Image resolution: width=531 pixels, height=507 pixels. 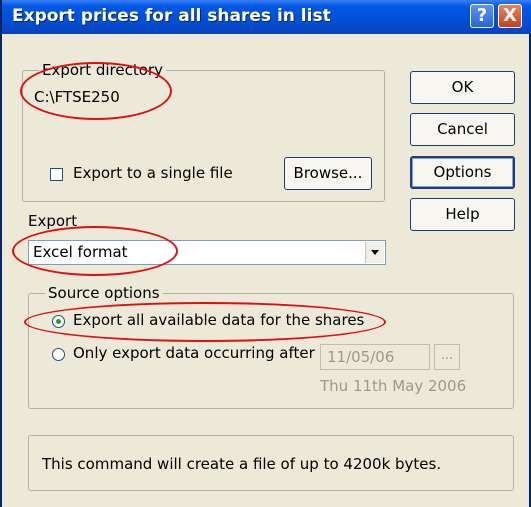 What do you see at coordinates (462, 214) in the screenshot?
I see `help-button: Help` at bounding box center [462, 214].